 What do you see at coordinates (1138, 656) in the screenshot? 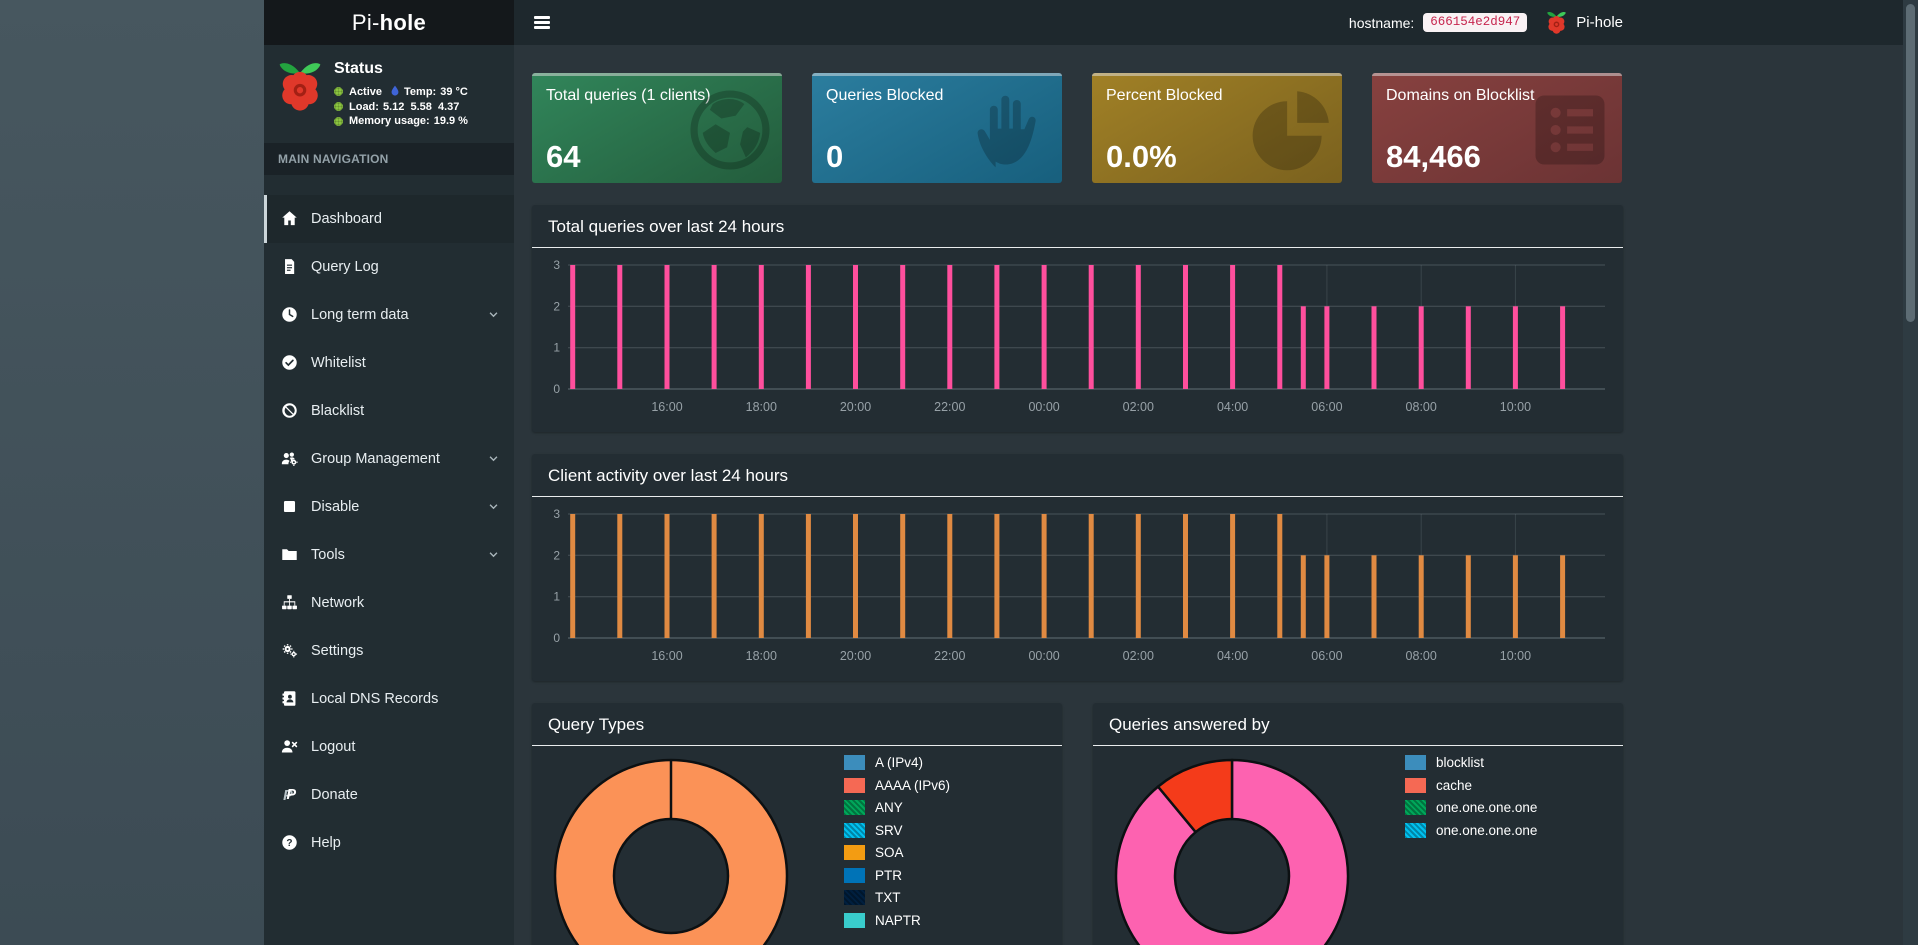
I see `svg-text: 02:00` at bounding box center [1138, 656].